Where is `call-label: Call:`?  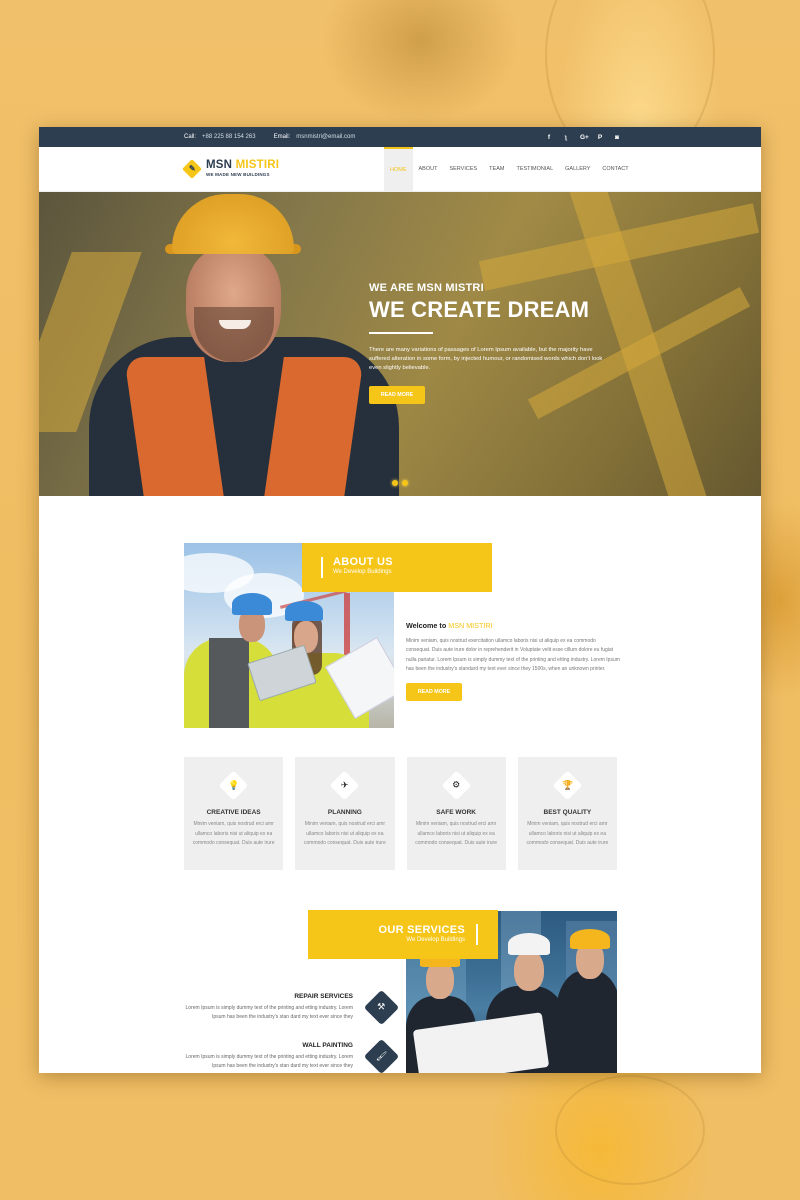
call-label: Call: is located at coordinates (190, 137).